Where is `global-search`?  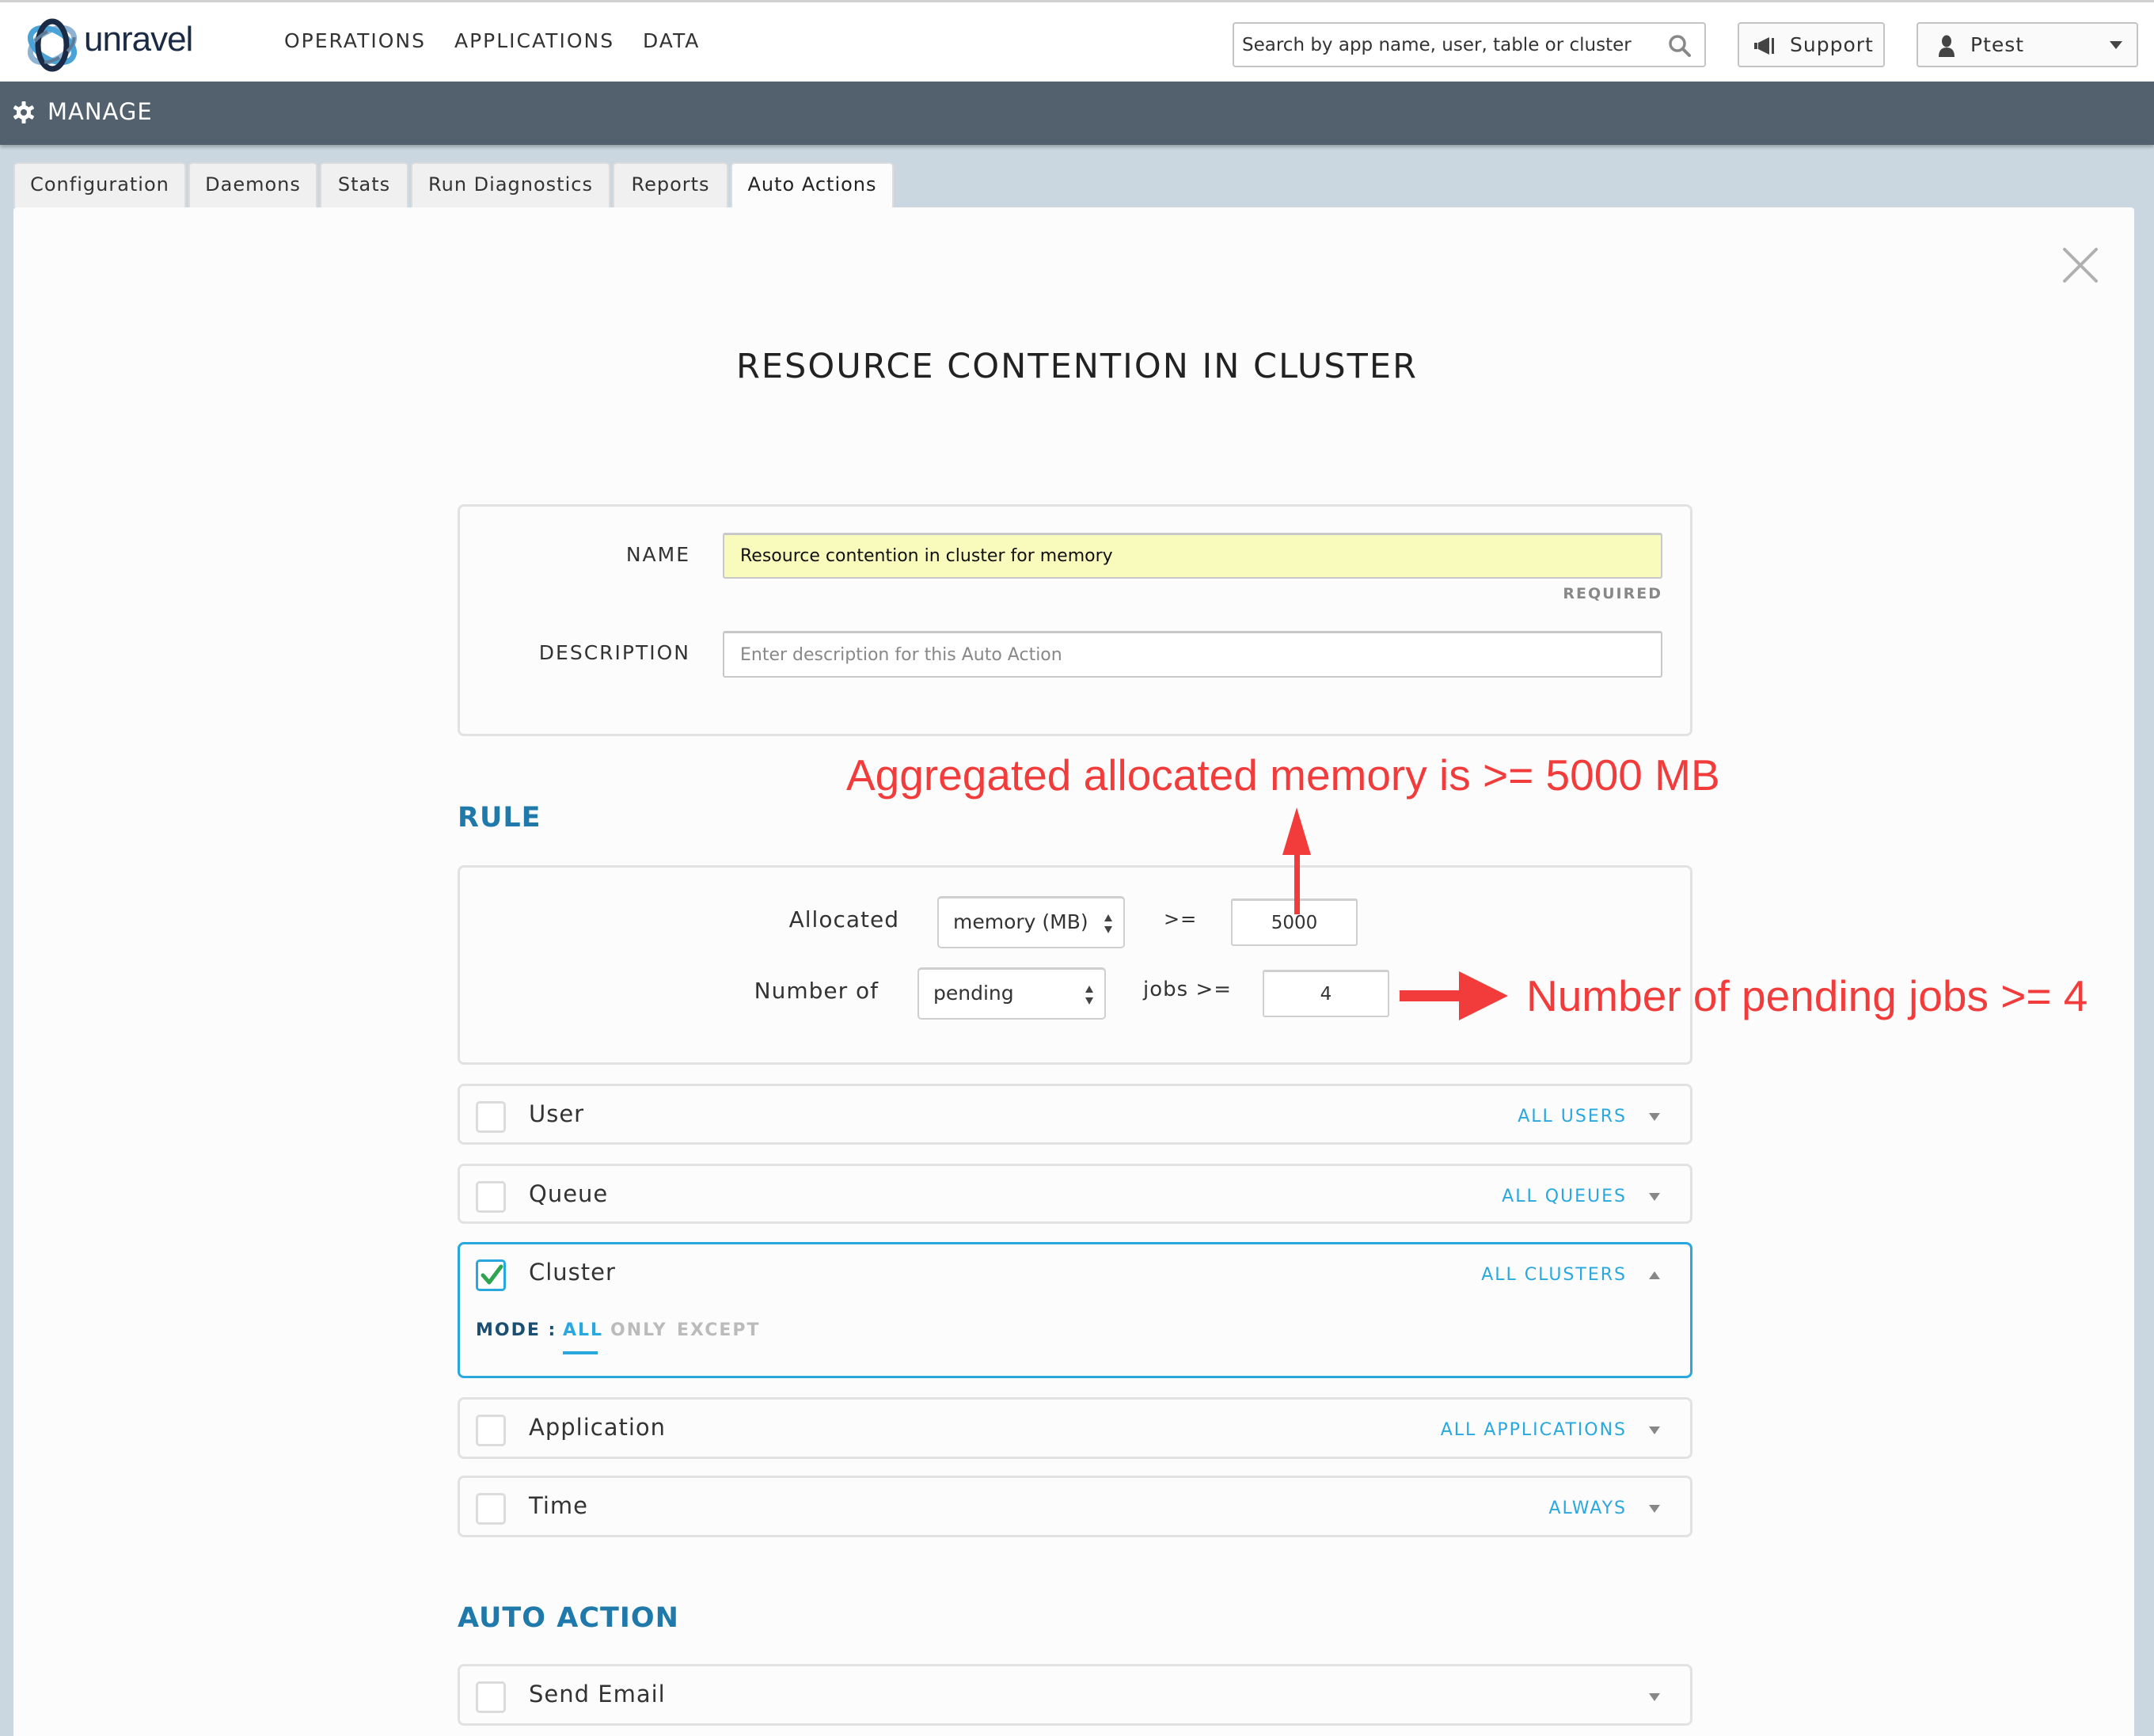
global-search is located at coordinates (1470, 44).